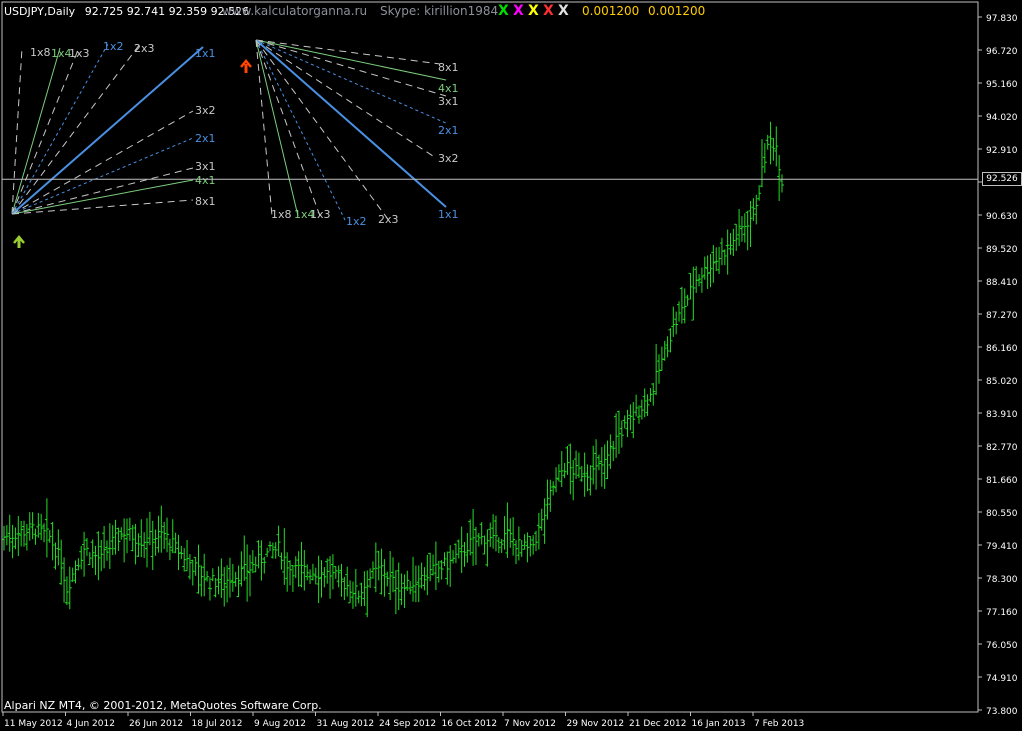 The image size is (1022, 731). Describe the element at coordinates (304, 214) in the screenshot. I see `gann-label: 1x4` at that location.